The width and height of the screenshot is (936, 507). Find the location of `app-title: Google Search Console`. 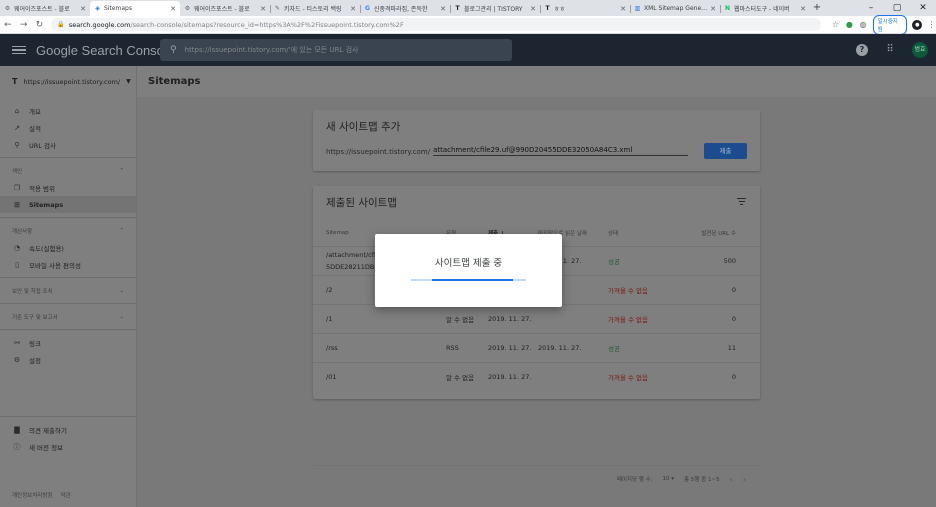

app-title: Google Search Console is located at coordinates (105, 50).